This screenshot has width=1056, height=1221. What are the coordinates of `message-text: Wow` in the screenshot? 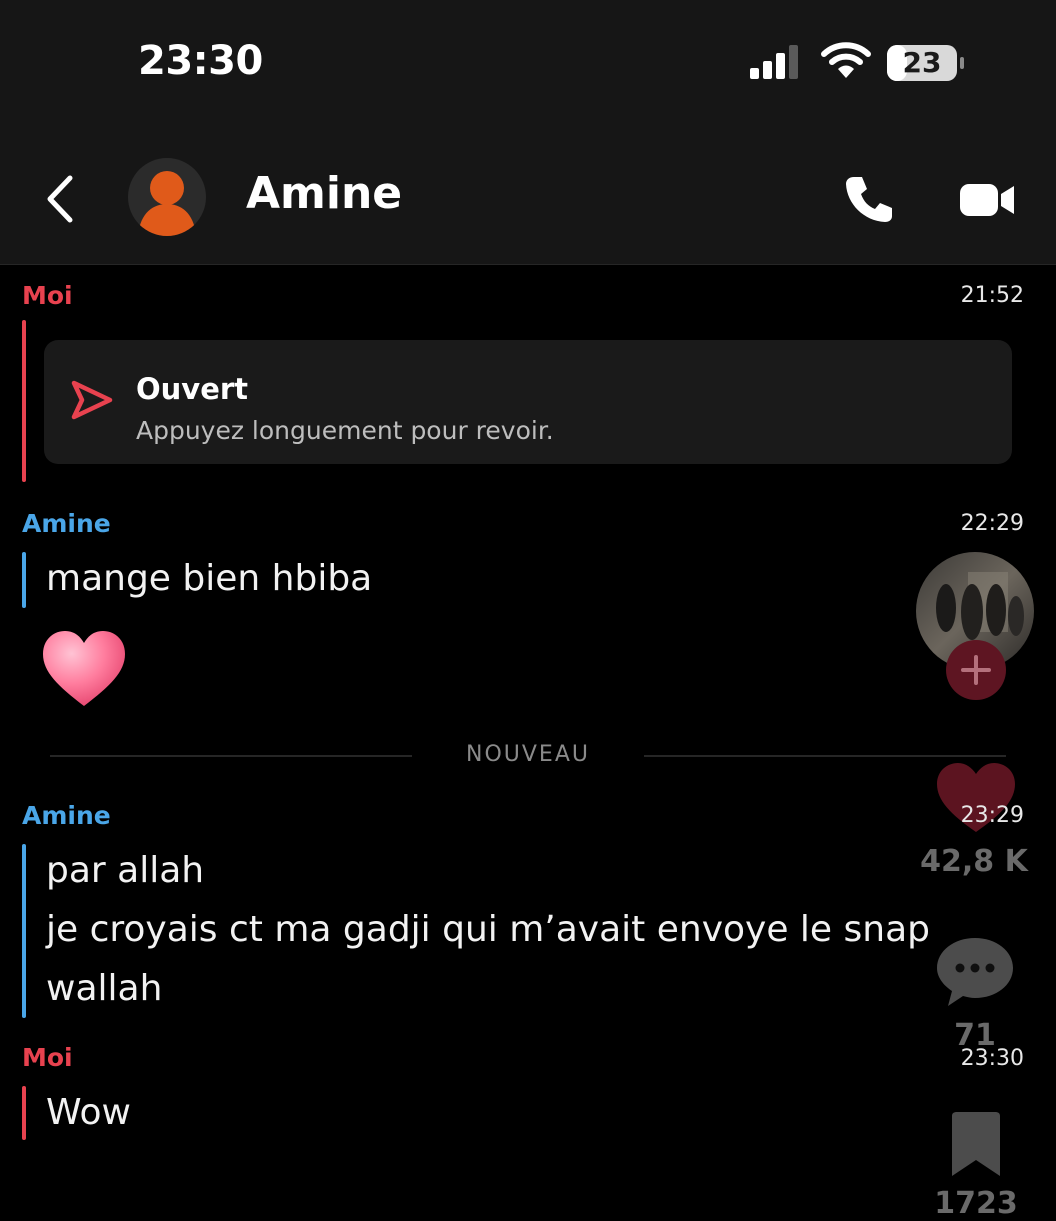 It's located at (88, 1112).